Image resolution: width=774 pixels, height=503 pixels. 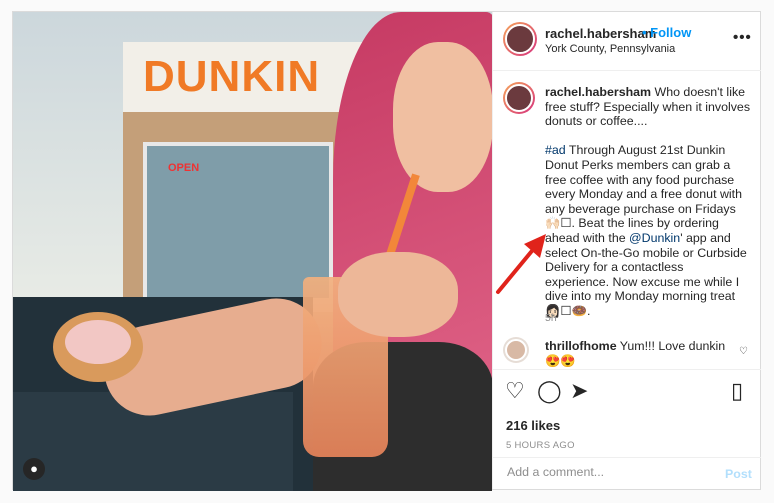 I want to click on red-arrow-annotation, so click(x=521, y=264).